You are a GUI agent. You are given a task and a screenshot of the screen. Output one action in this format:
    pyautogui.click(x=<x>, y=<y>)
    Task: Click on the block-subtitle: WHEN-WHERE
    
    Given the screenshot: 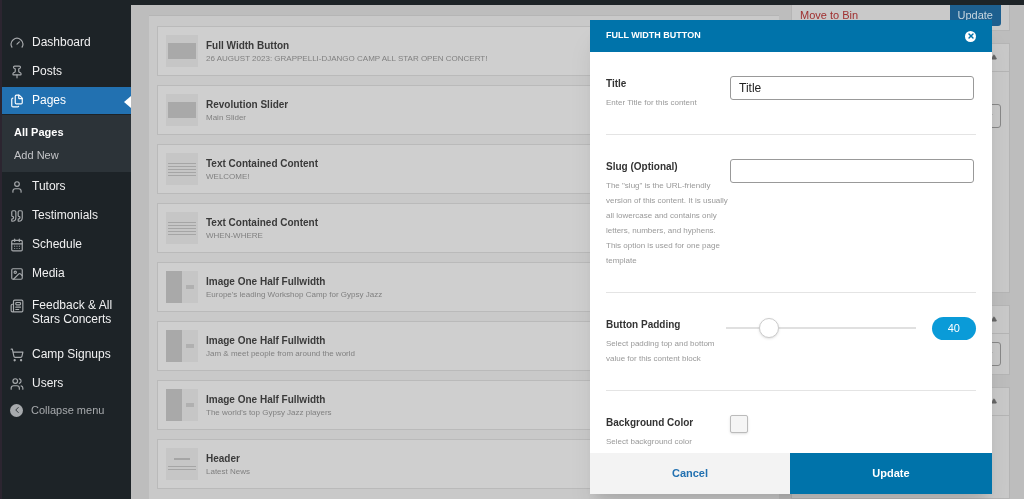 What is the action you would take?
    pyautogui.click(x=235, y=235)
    